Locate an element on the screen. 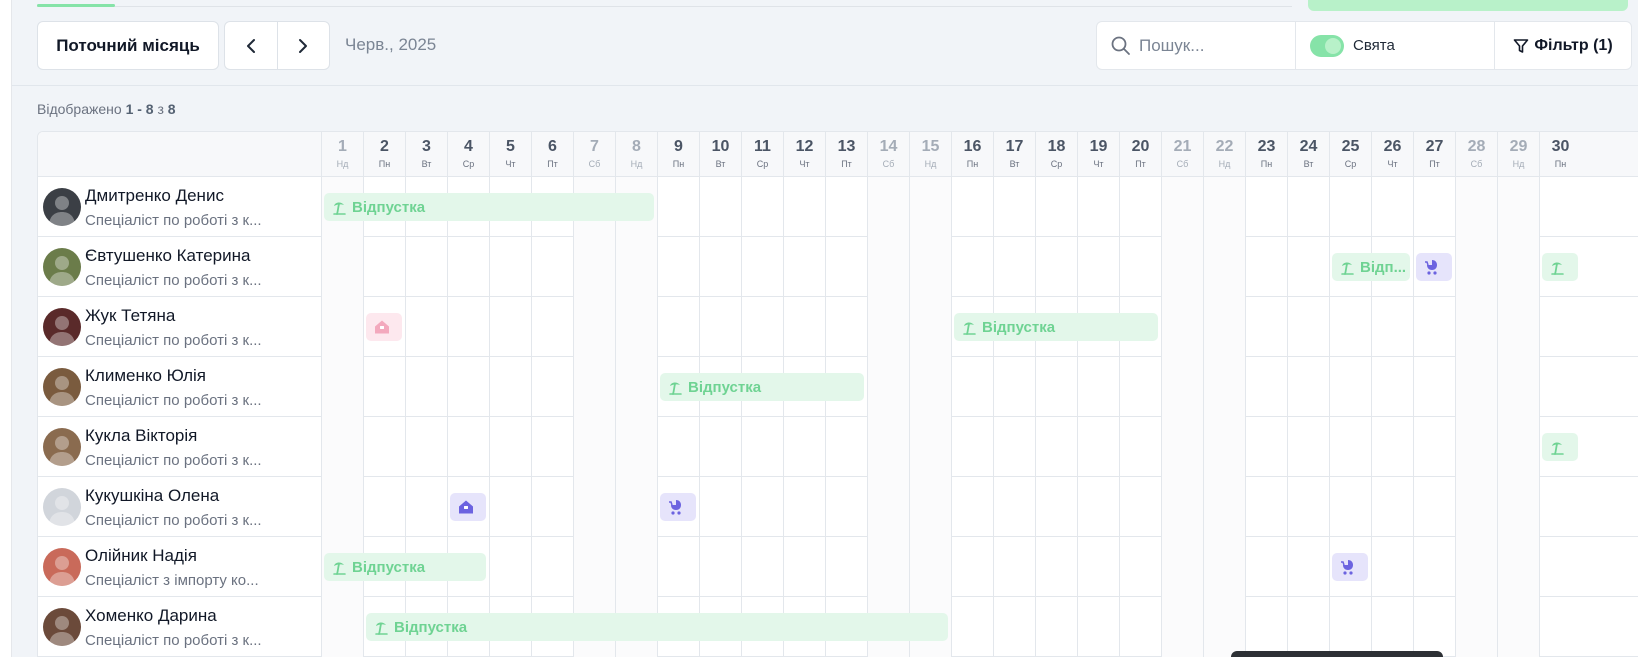  vacation-bar: Відпустка is located at coordinates (1056, 327).